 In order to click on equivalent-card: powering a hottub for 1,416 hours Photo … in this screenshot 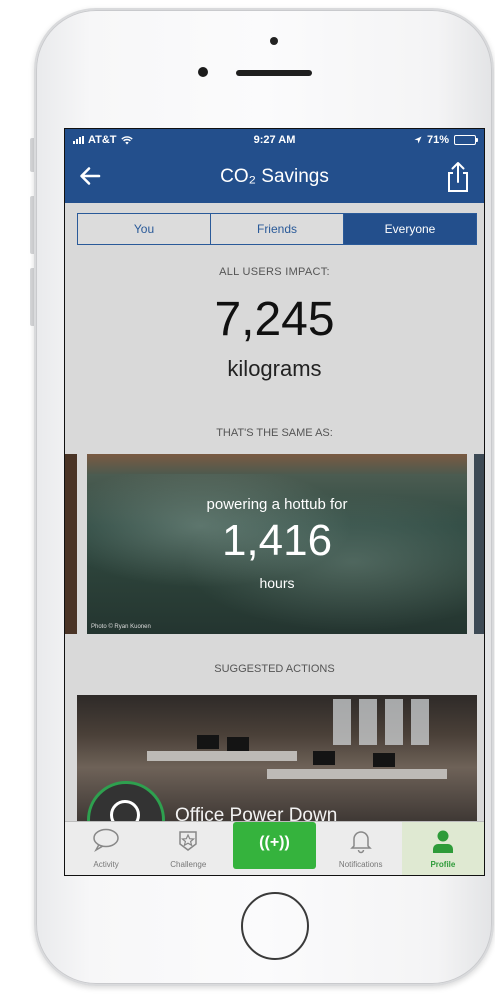, I will do `click(277, 544)`.